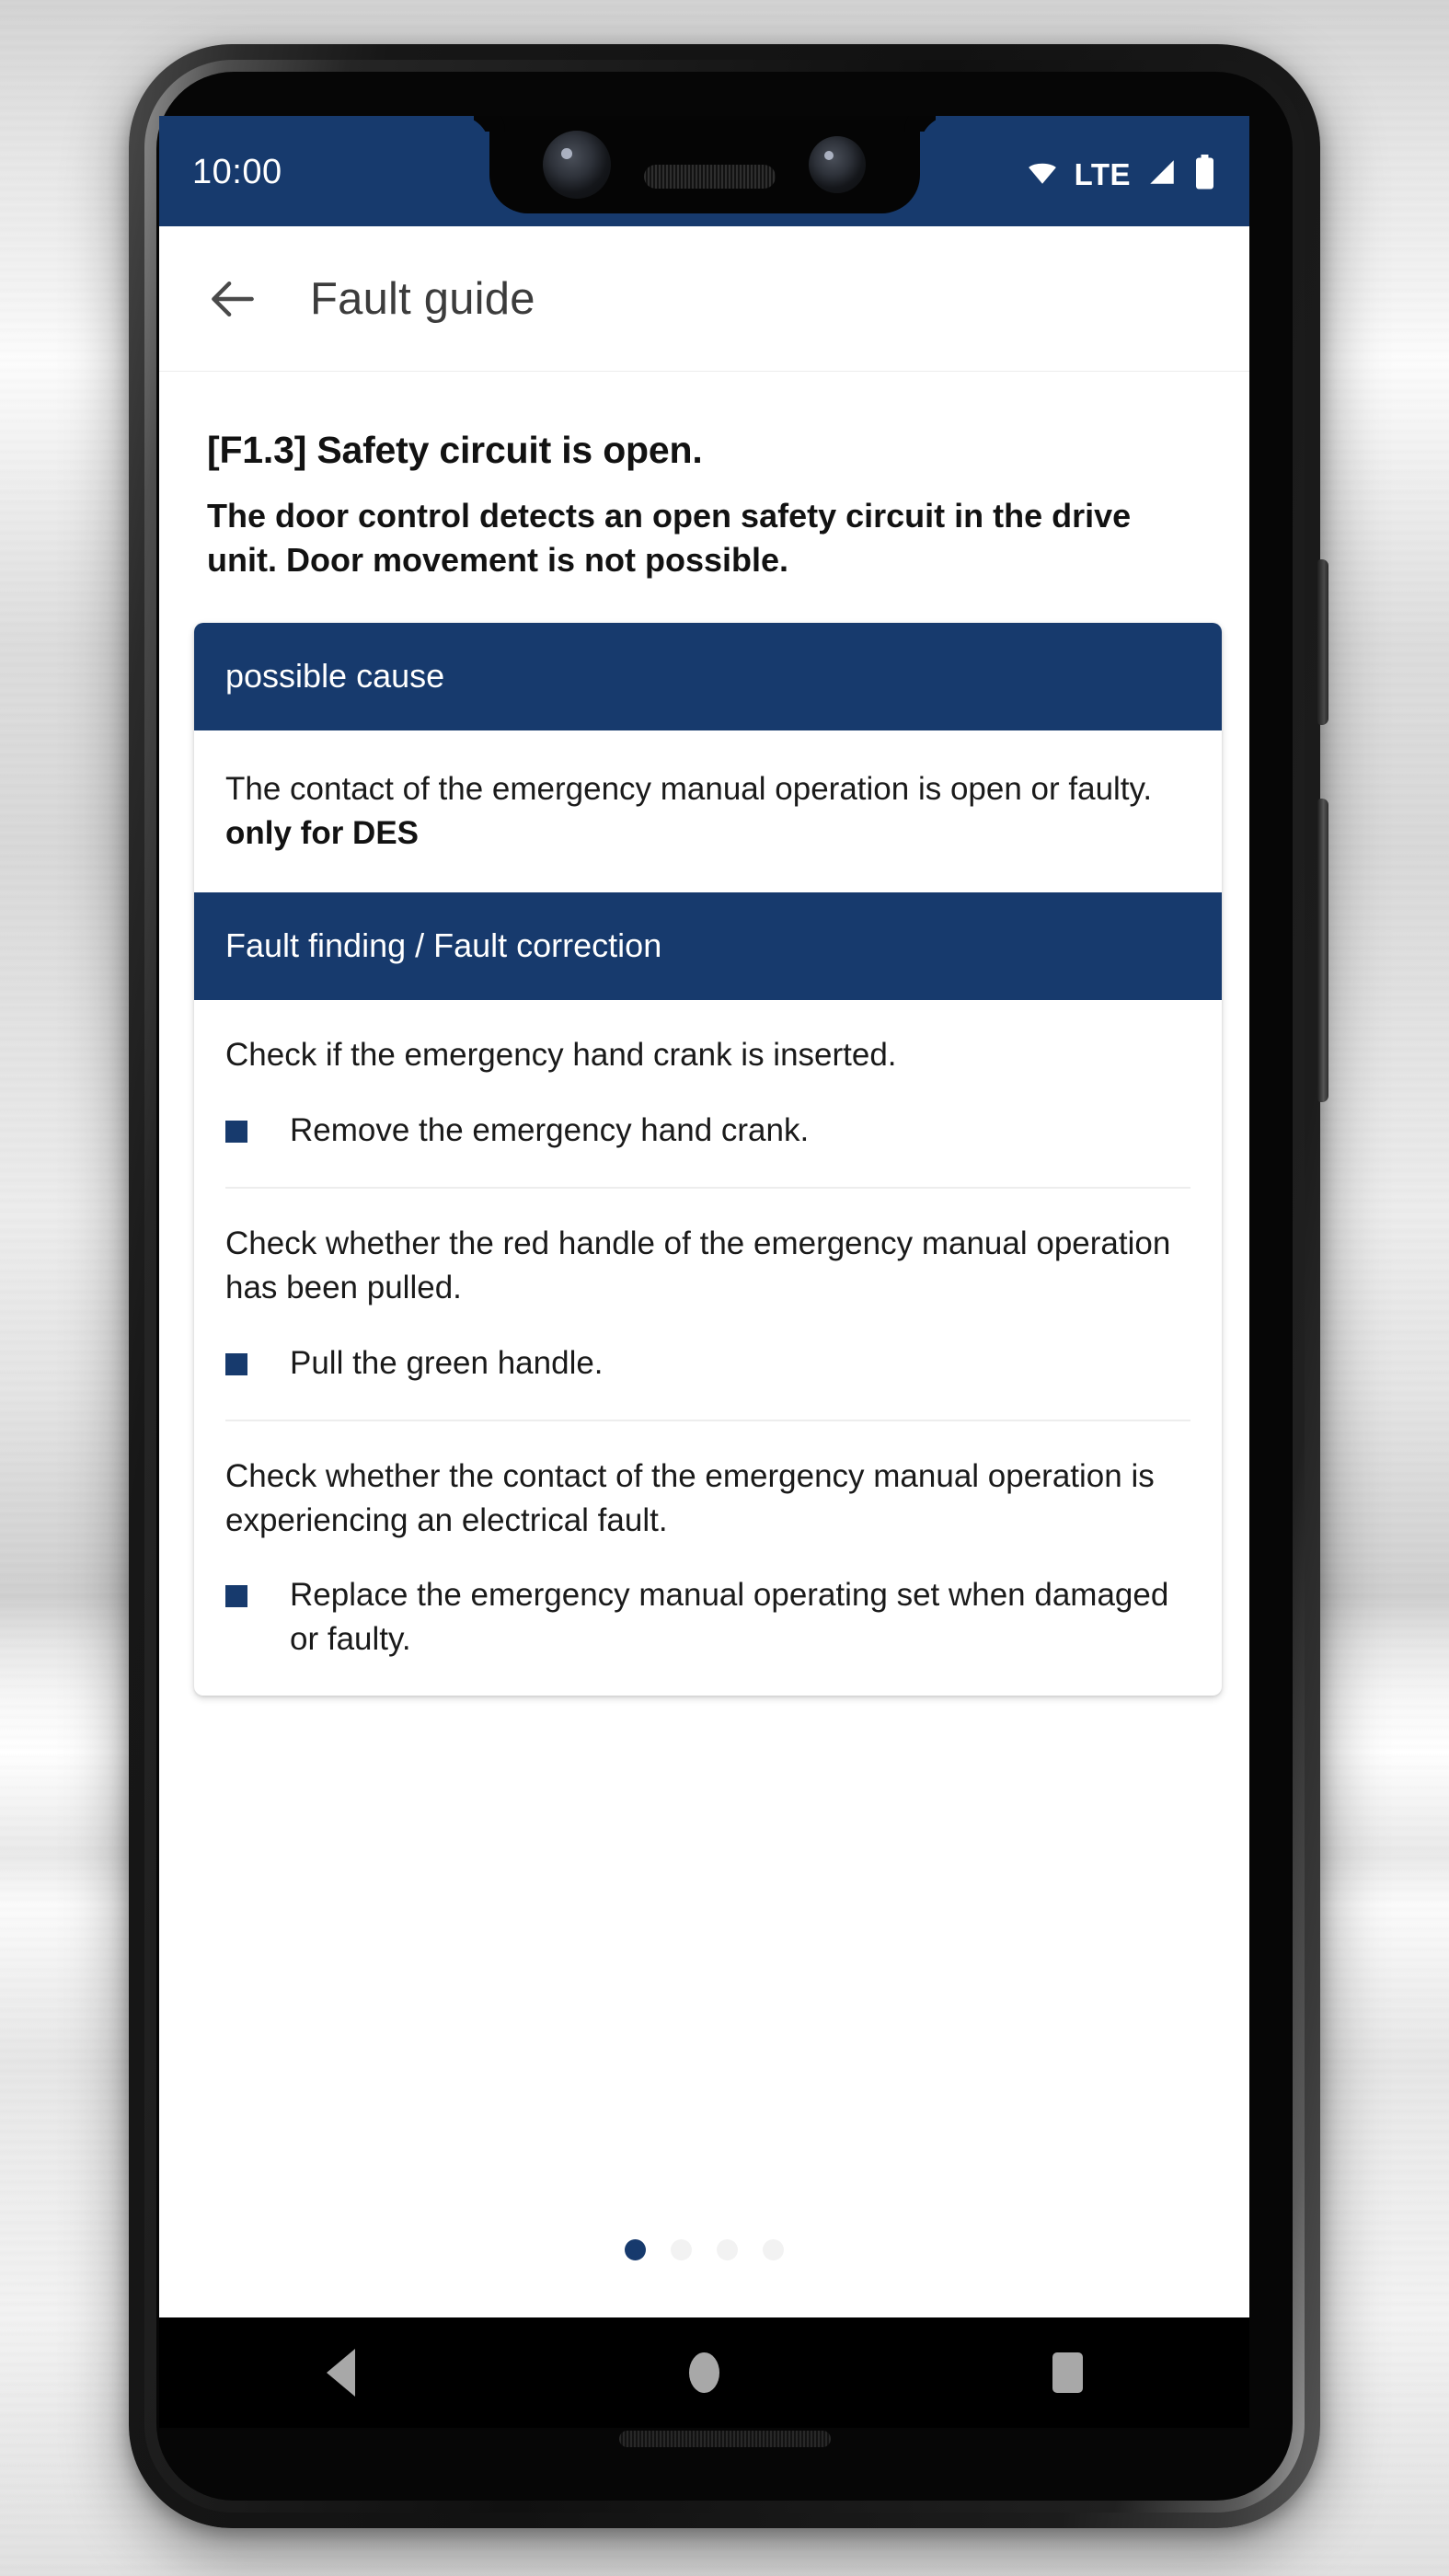  Describe the element at coordinates (1322, 951) in the screenshot. I see `volume-rocker-button` at that location.